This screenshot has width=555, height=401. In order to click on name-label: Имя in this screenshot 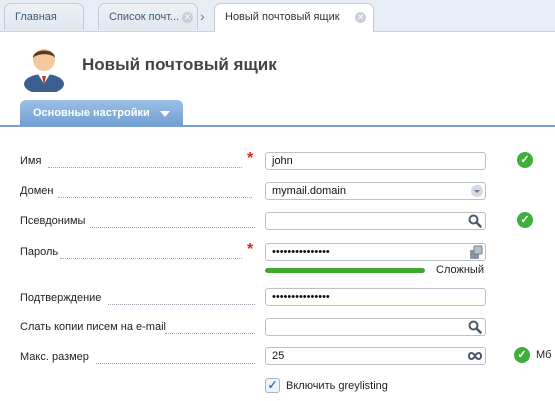, I will do `click(31, 161)`.